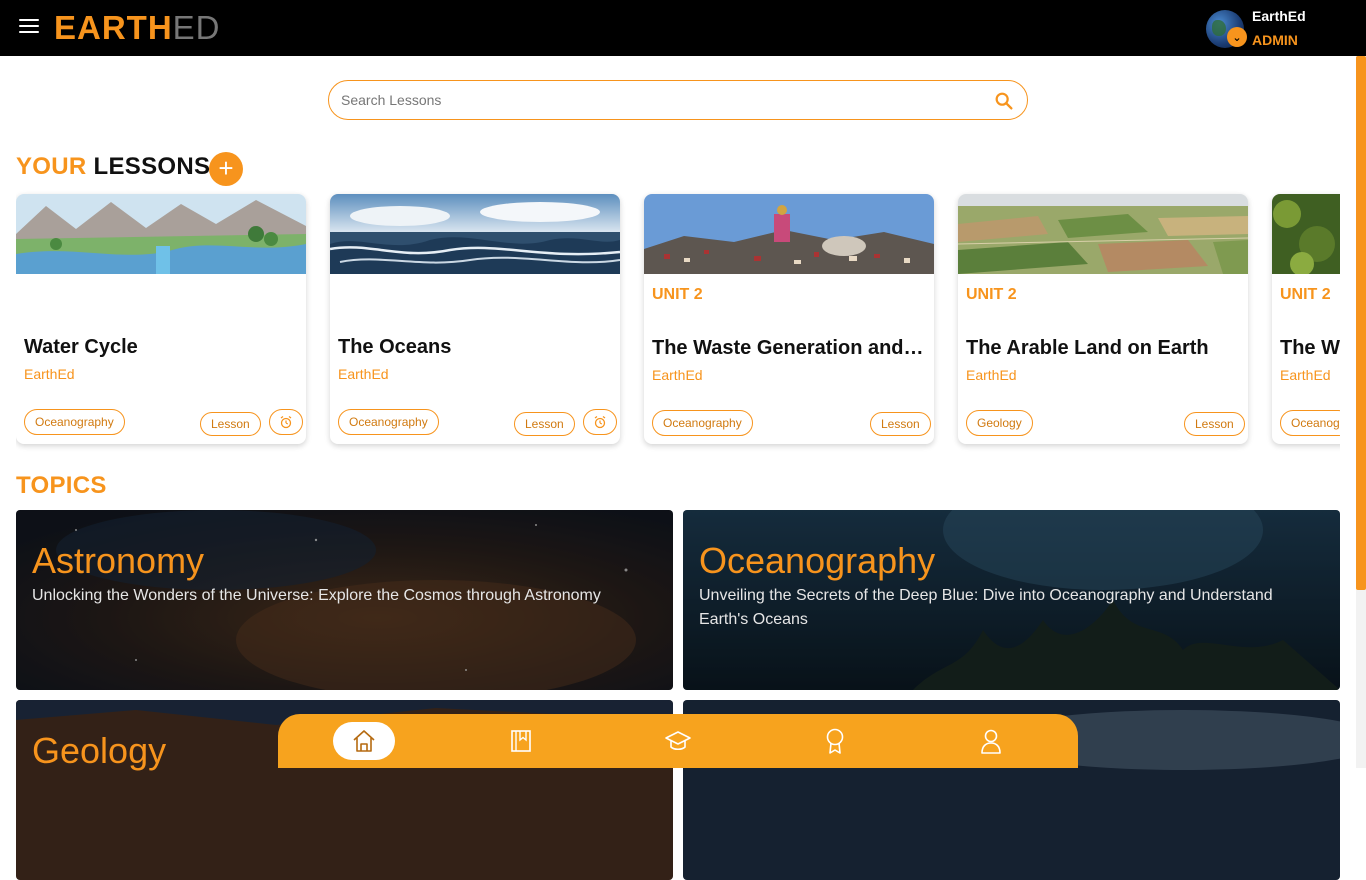  I want to click on search-icon, so click(1004, 101).